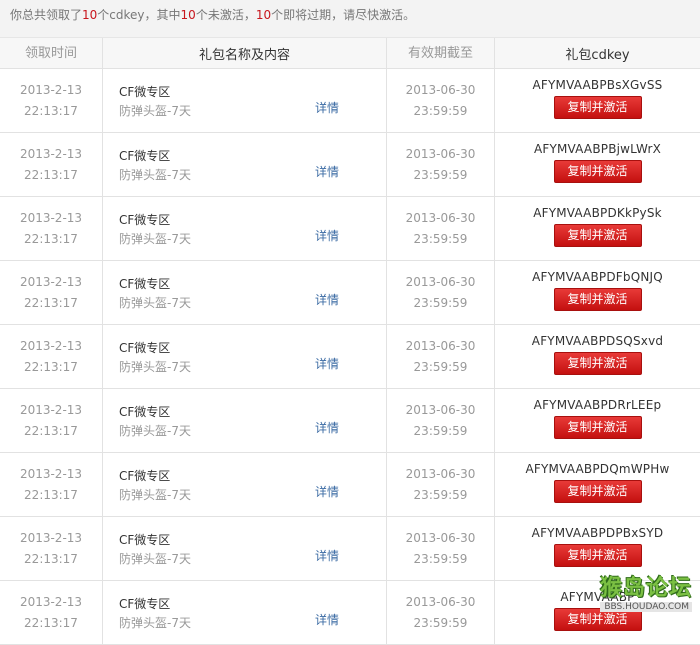 This screenshot has width=700, height=645. I want to click on summary-inactive-count: 10, so click(188, 15).